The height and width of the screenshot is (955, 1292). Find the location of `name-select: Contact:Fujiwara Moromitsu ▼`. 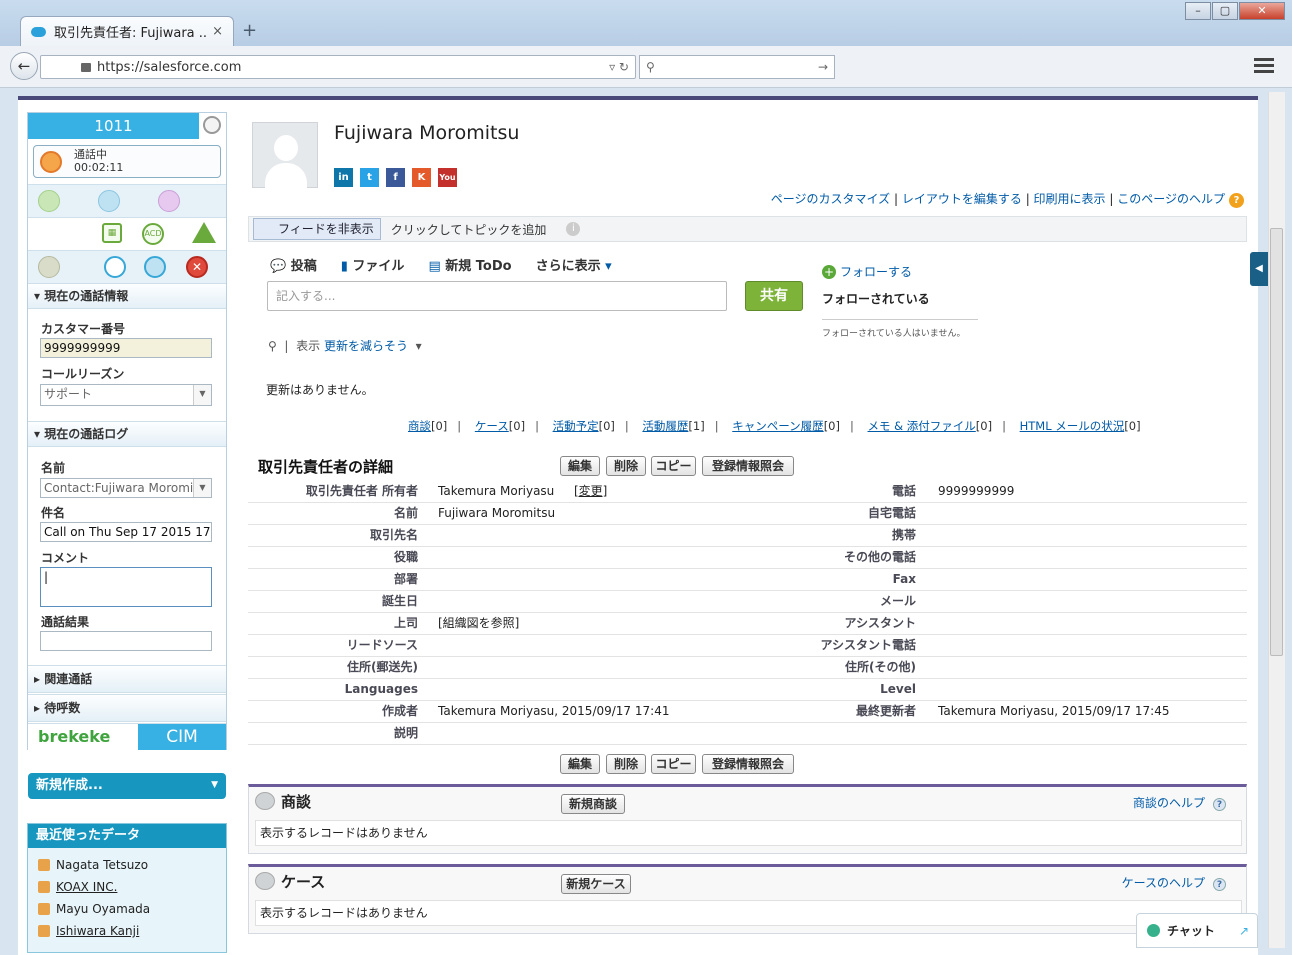

name-select: Contact:Fujiwara Moromitsu ▼ is located at coordinates (126, 488).